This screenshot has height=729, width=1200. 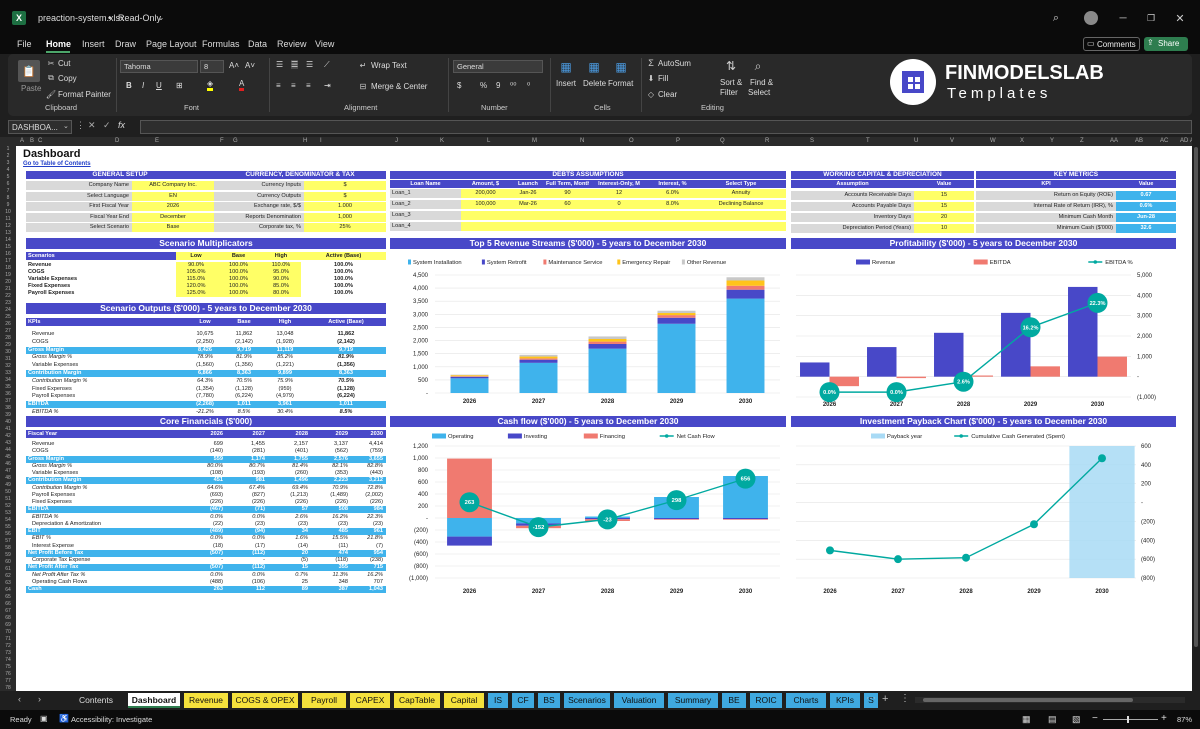 What do you see at coordinates (1139, 141) in the screenshot?
I see `column-header: AB` at bounding box center [1139, 141].